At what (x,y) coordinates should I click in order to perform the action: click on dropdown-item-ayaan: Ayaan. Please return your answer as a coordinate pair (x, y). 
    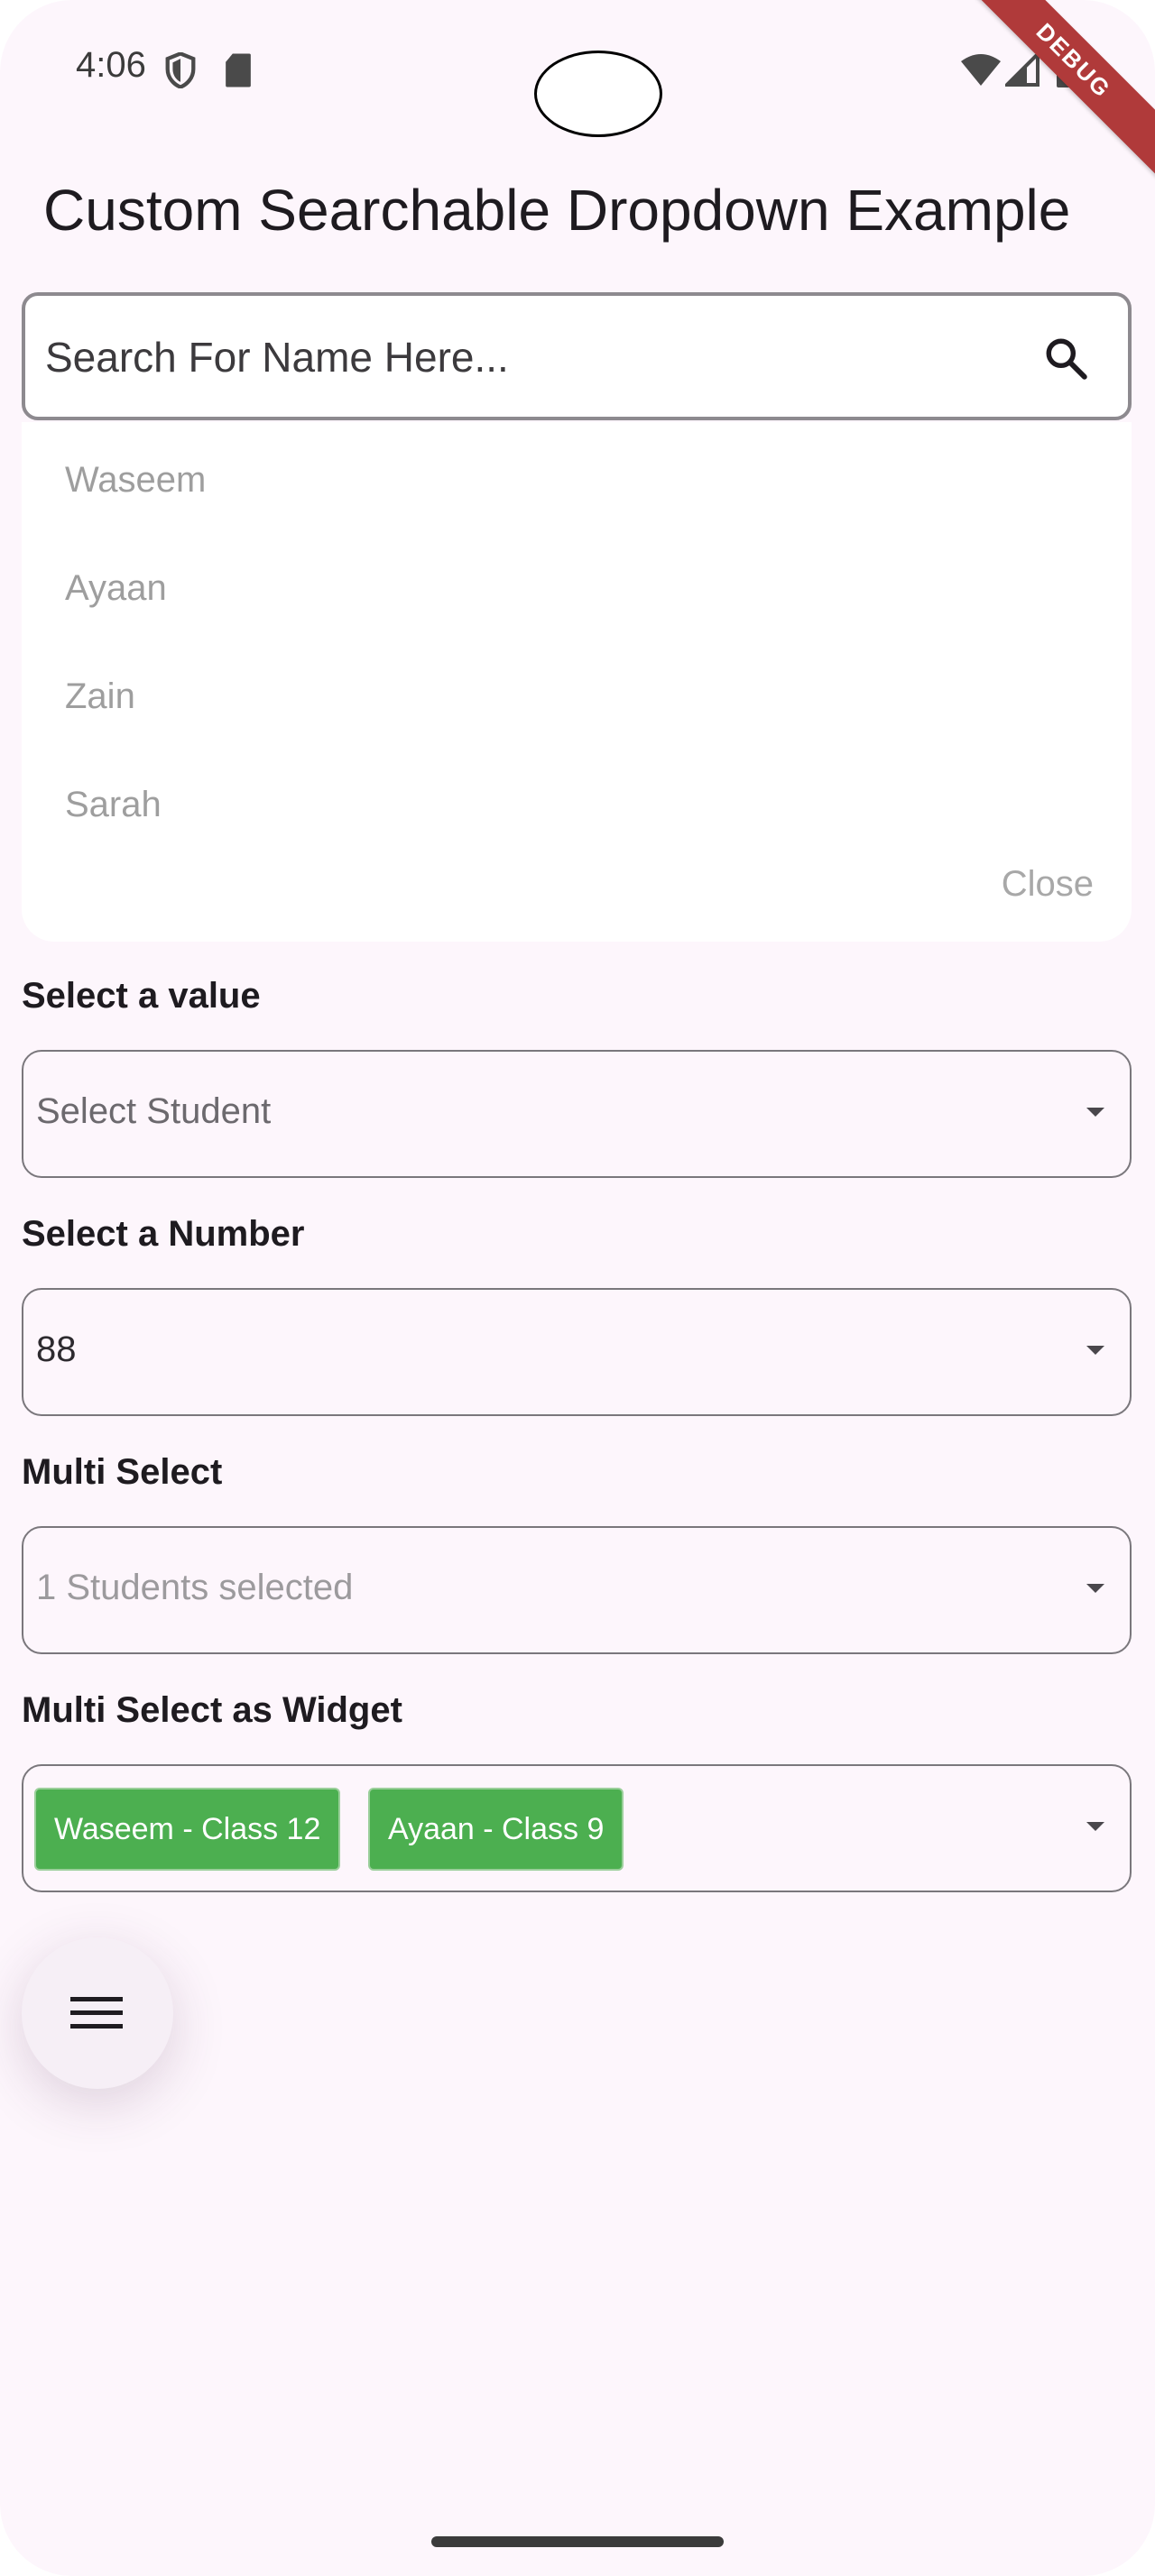
    Looking at the image, I should click on (116, 588).